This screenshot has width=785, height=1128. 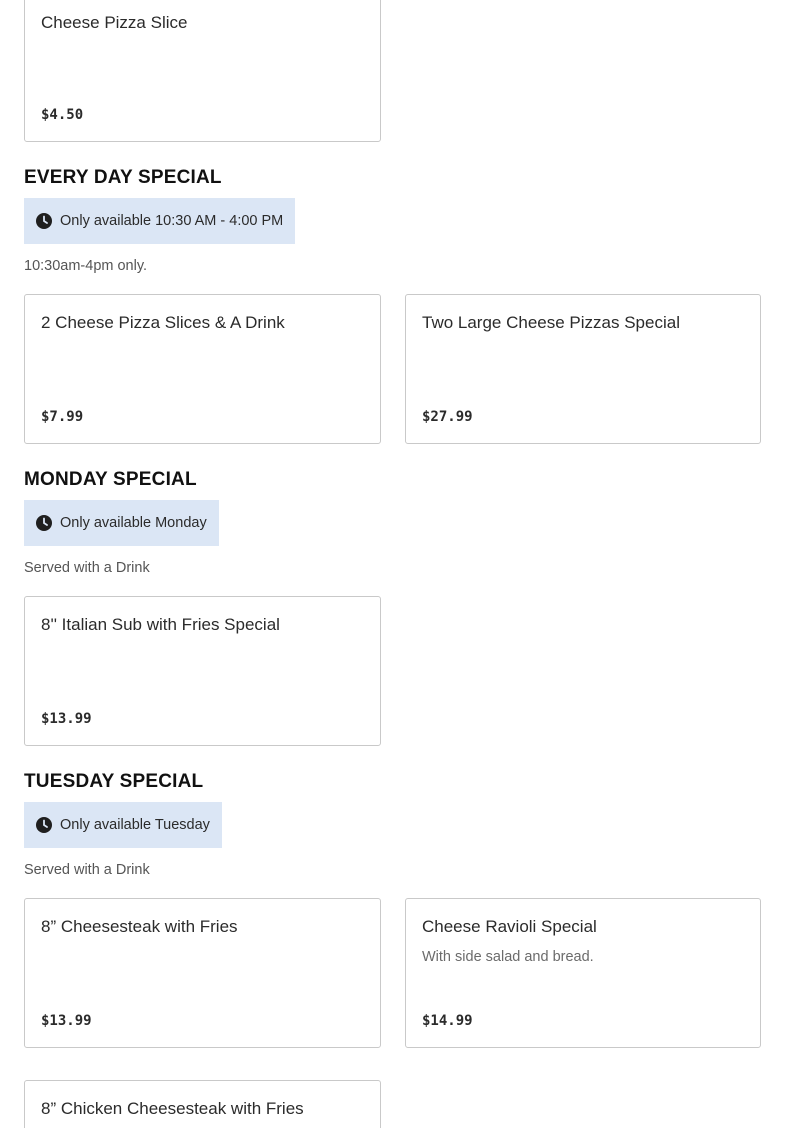 I want to click on menu-item-card: 8” Cheesesteak with Fries $13.99, so click(x=202, y=973).